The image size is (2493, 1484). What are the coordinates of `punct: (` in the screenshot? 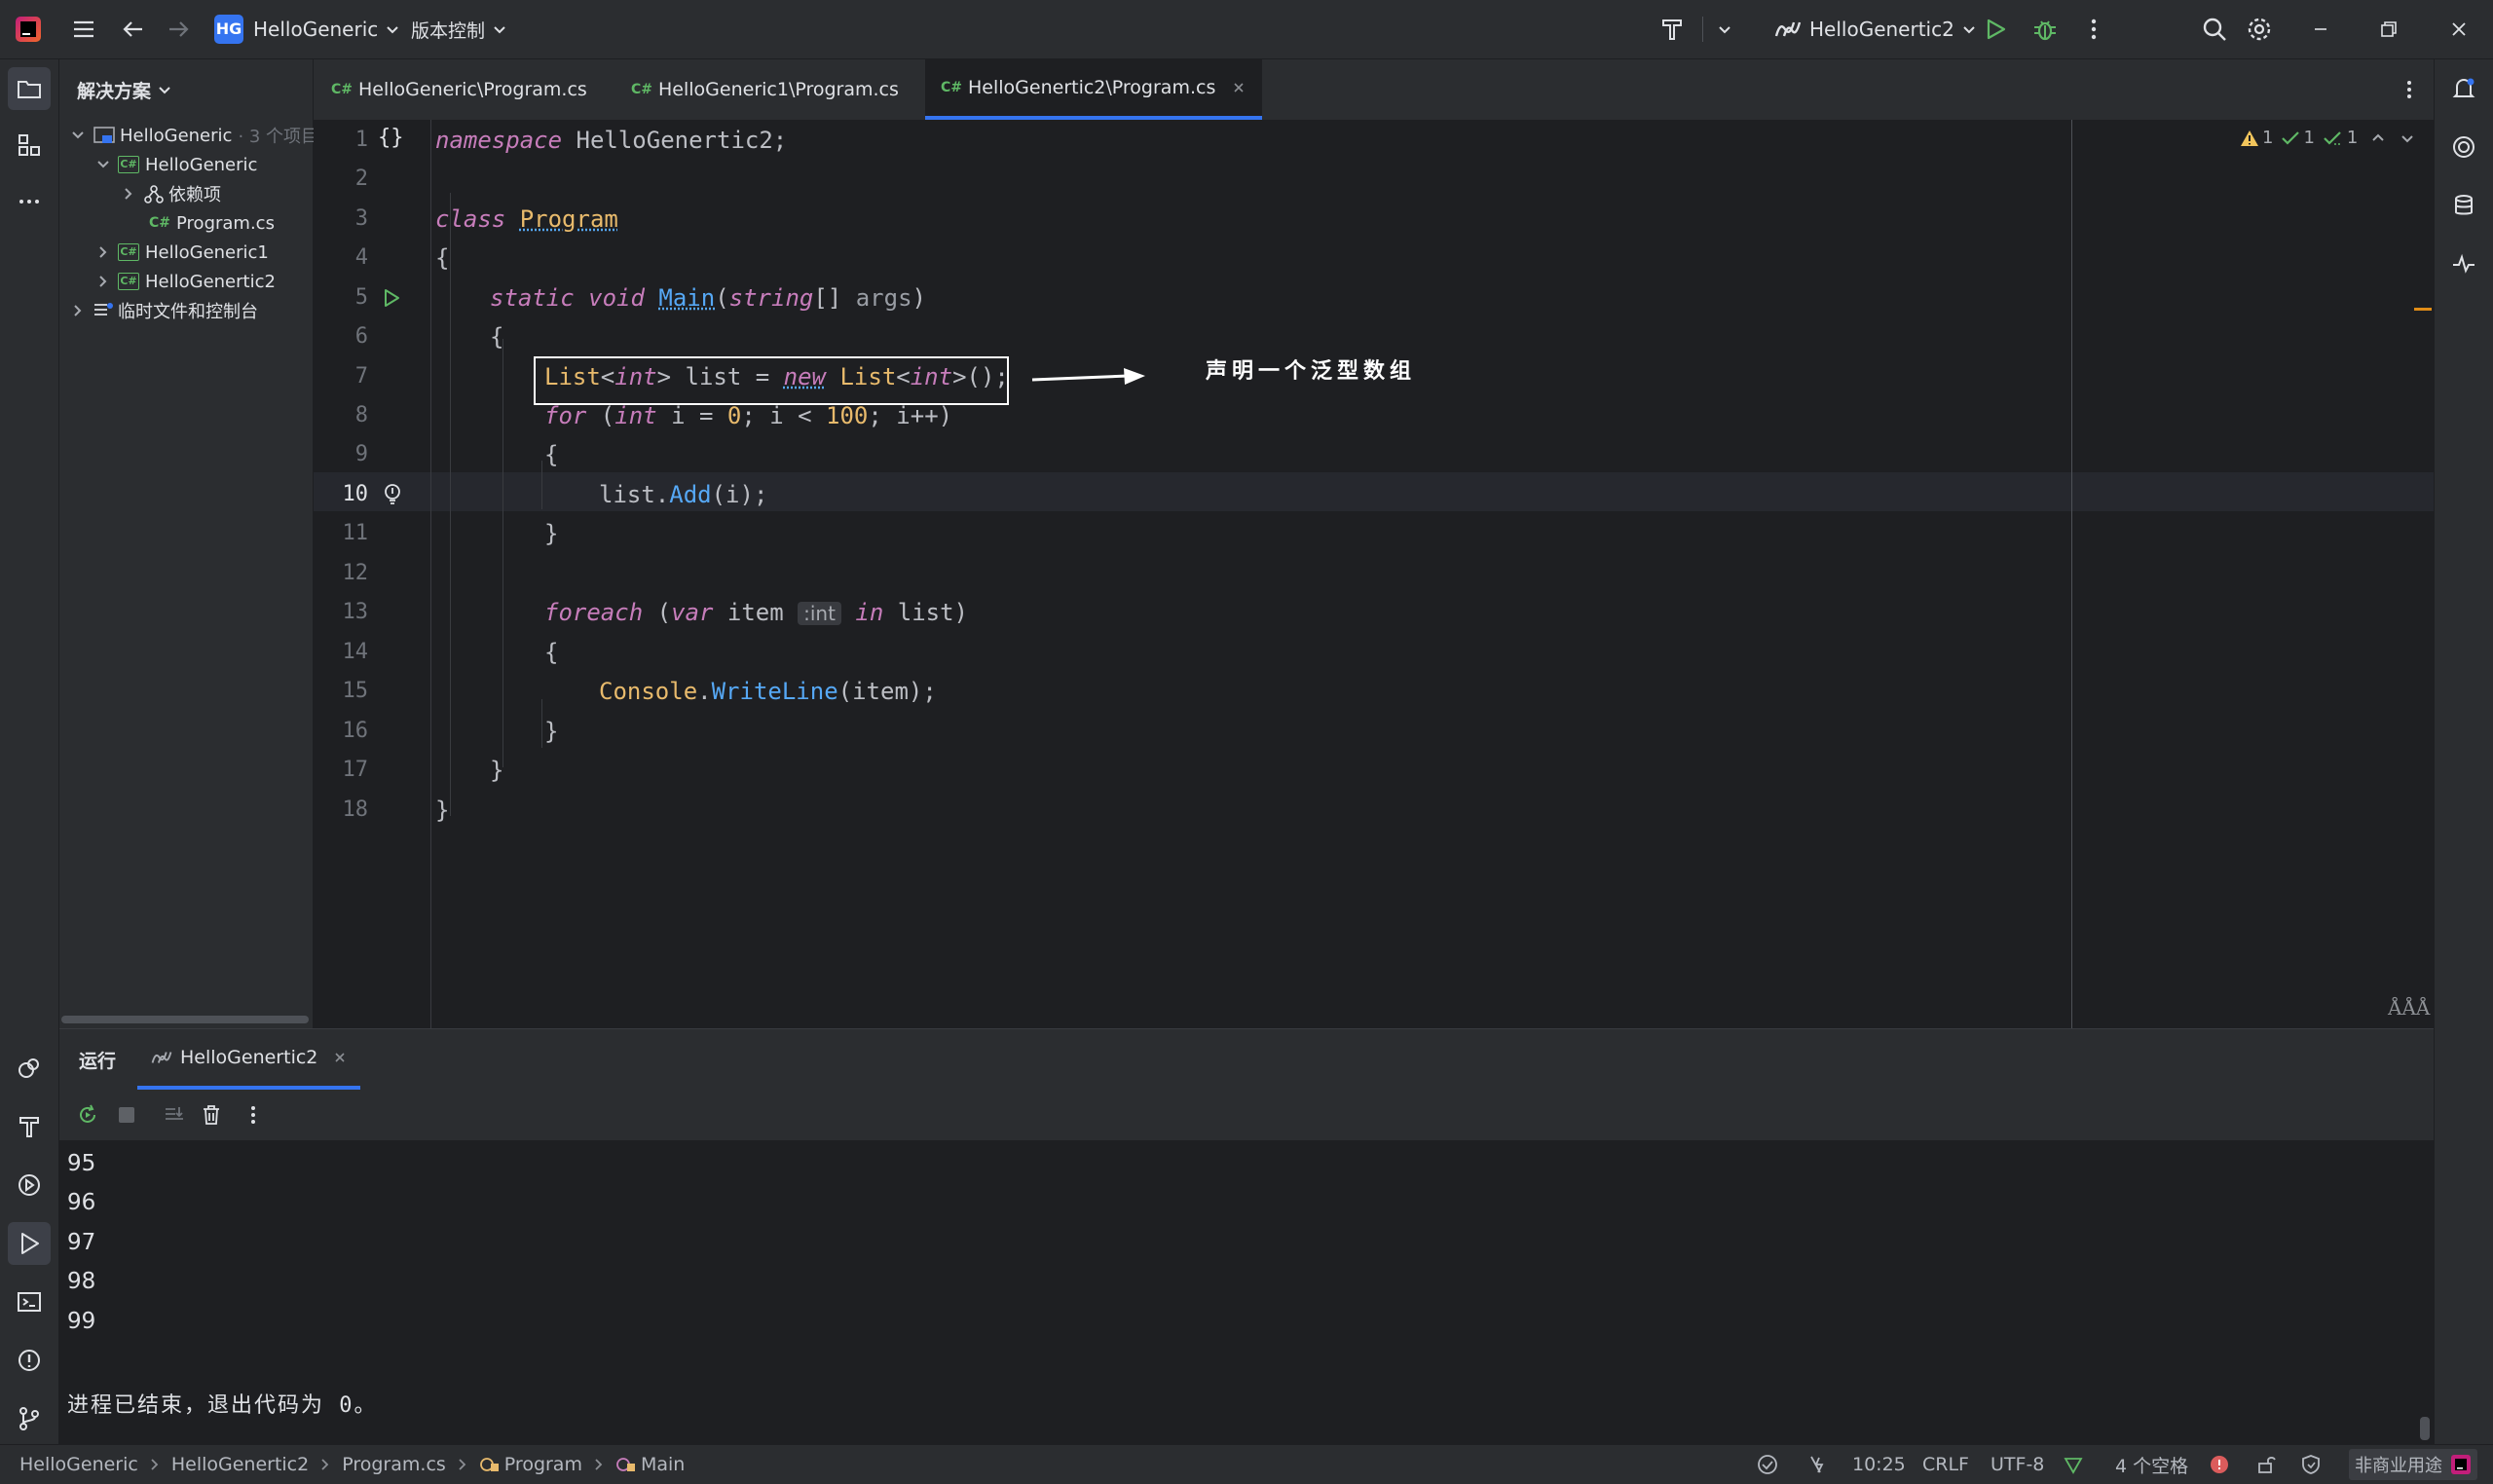 It's located at (601, 415).